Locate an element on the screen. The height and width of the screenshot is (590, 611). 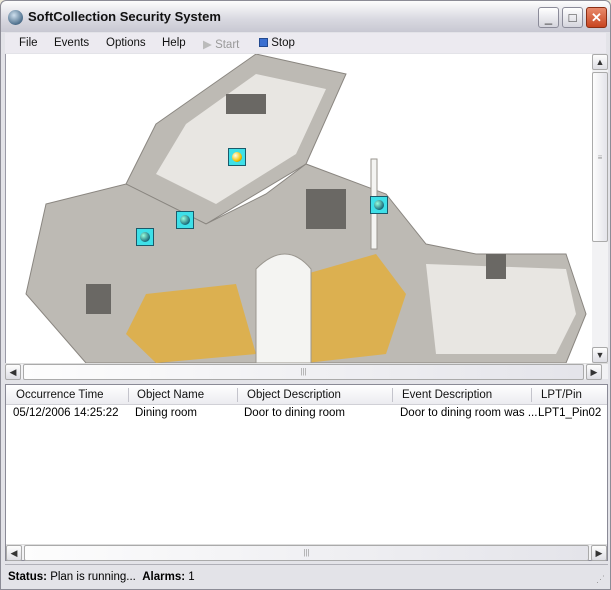
title-bar: SoftCollection Security System _ □ ✕ is located at coordinates (305, 16).